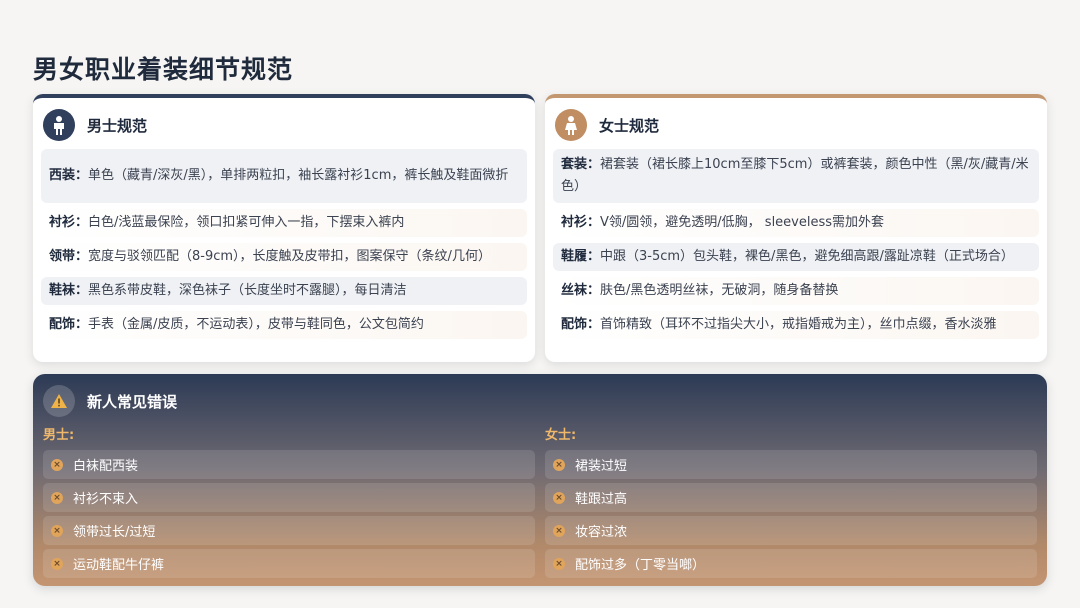 Image resolution: width=1080 pixels, height=608 pixels. I want to click on men-row-accessories: 配饰： 手表（金属/皮质，不运动表），皮带与鞋同色，公文包简约, so click(284, 325).